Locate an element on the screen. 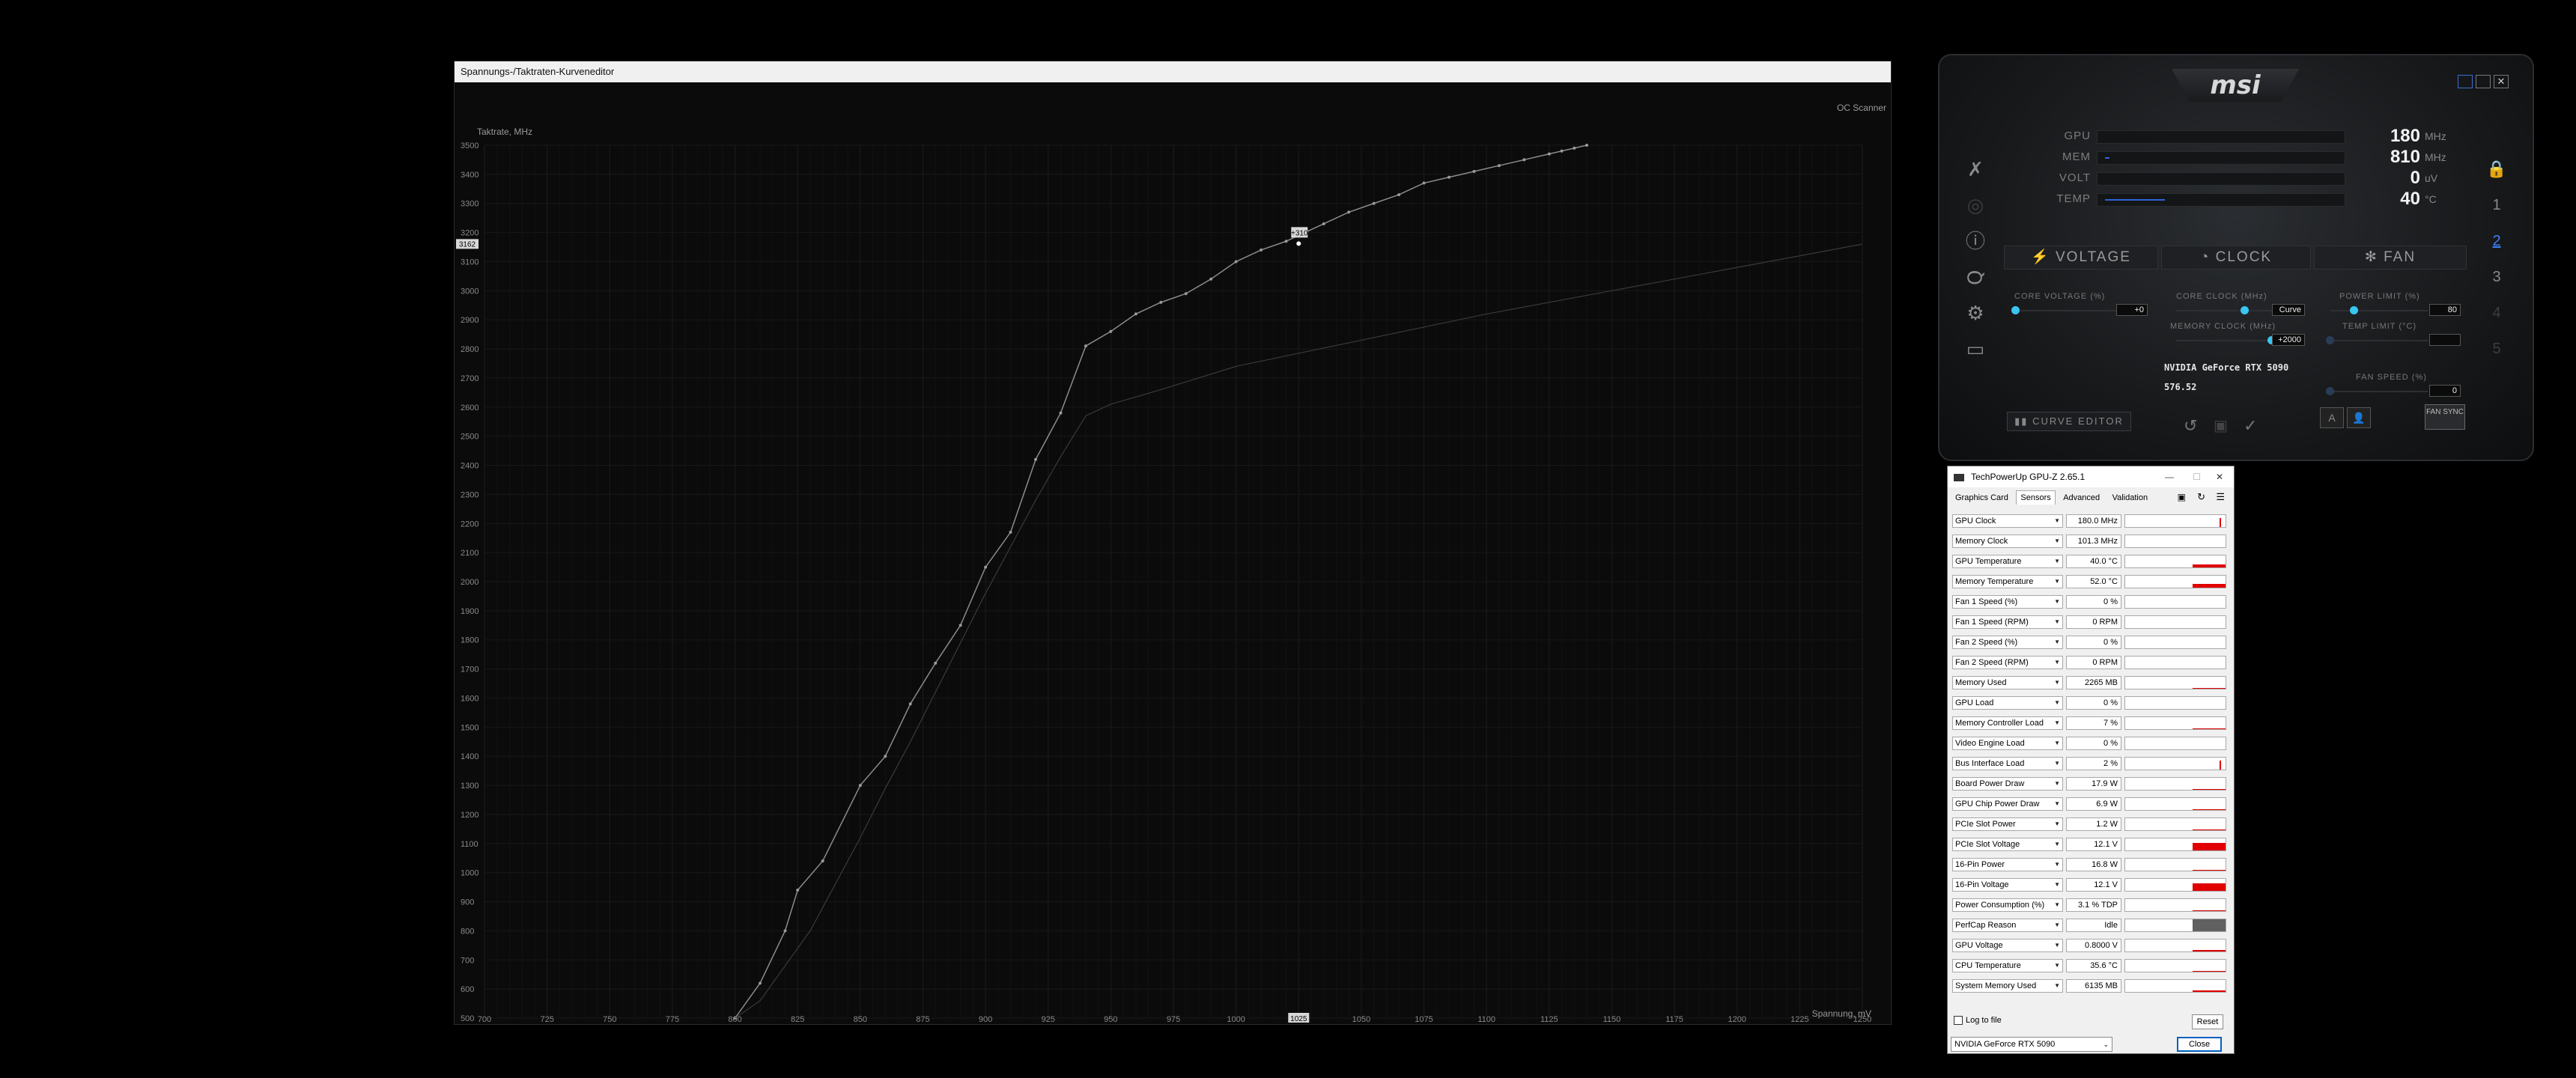  gpuz-titlebar: TechPowerUp GPU-Z 2.65.1 — ☐ ✕ is located at coordinates (2091, 476).